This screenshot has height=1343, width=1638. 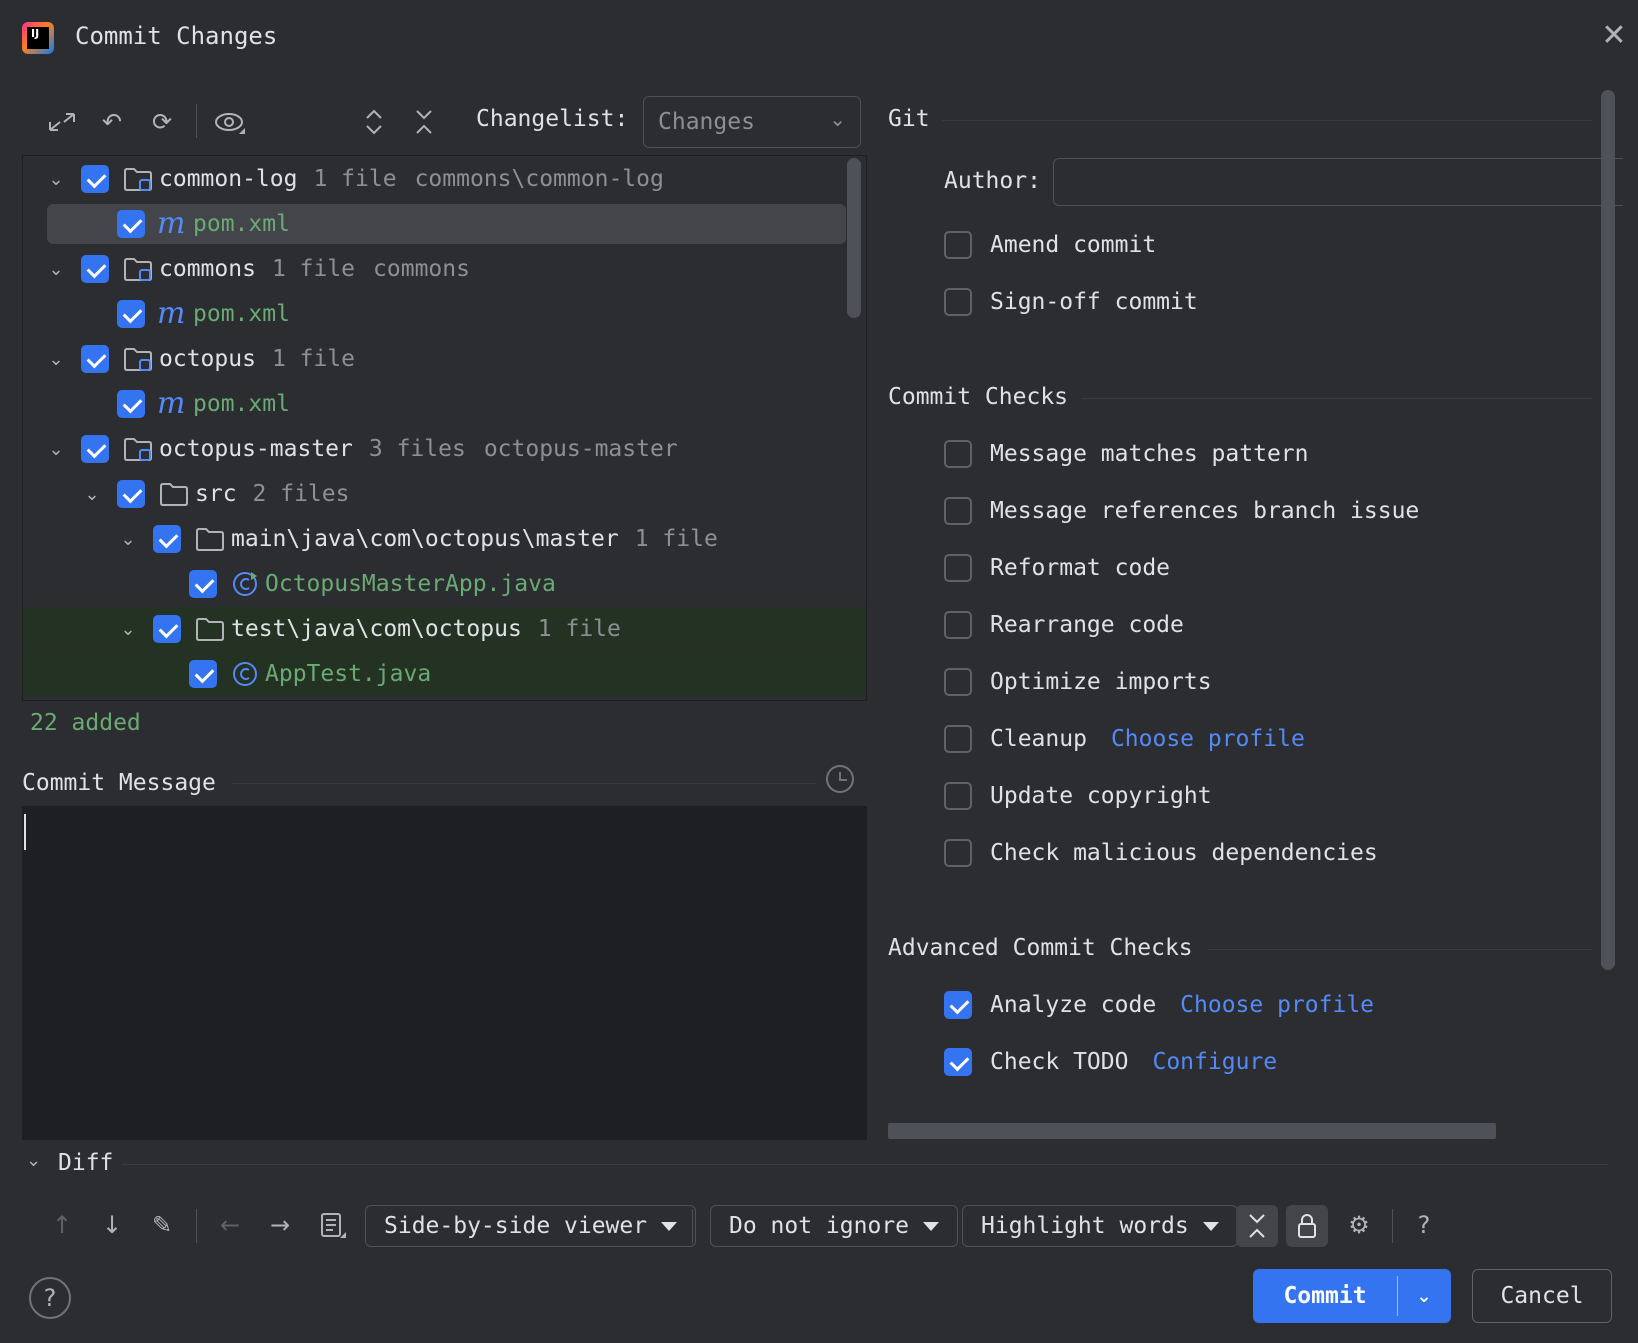 What do you see at coordinates (1080, 568) in the screenshot?
I see `commit-check-label: Reformat code` at bounding box center [1080, 568].